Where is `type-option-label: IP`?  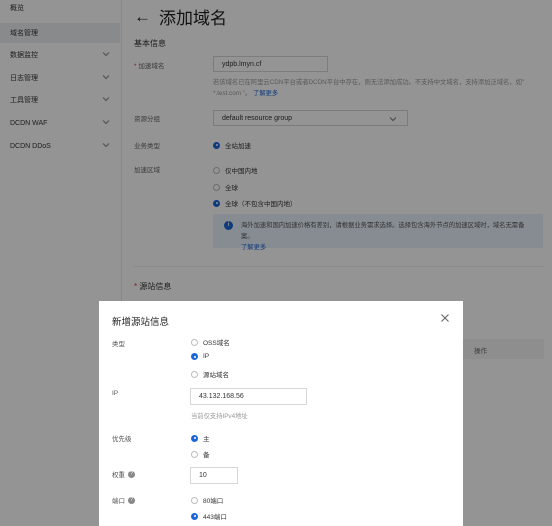 type-option-label: IP is located at coordinates (206, 356).